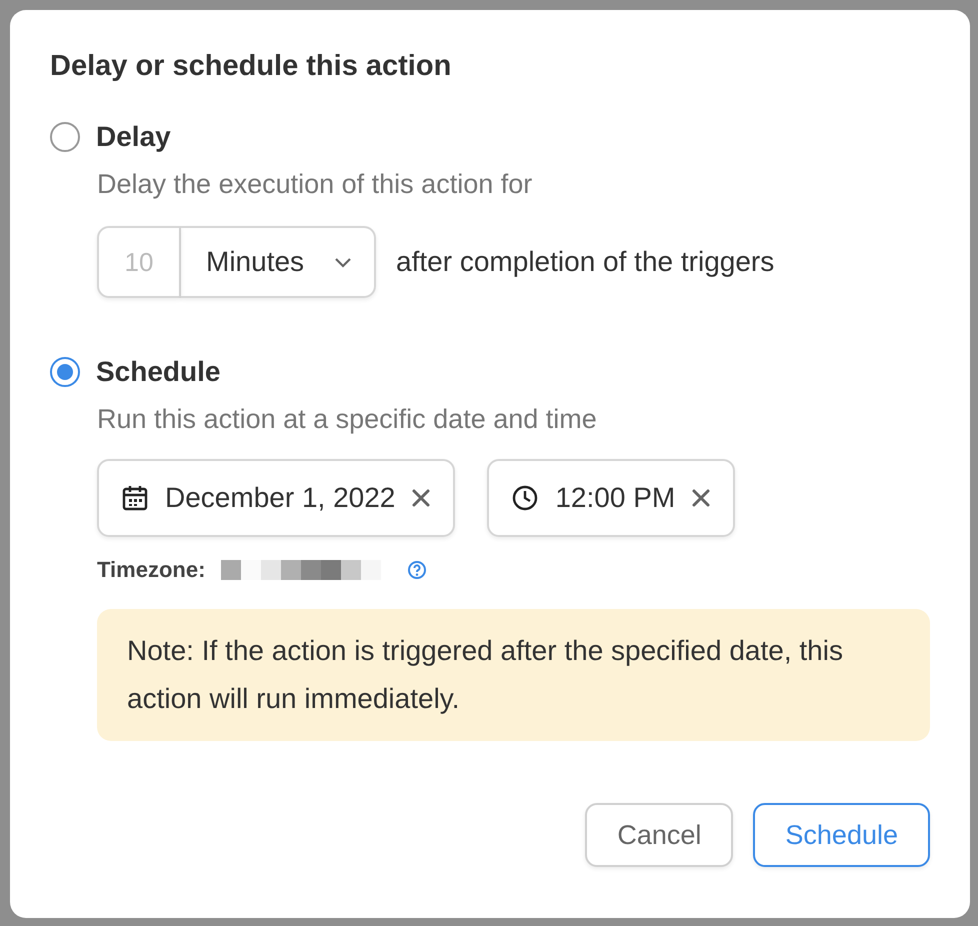 This screenshot has width=978, height=926. I want to click on unit-dropdown: Minutes, so click(278, 262).